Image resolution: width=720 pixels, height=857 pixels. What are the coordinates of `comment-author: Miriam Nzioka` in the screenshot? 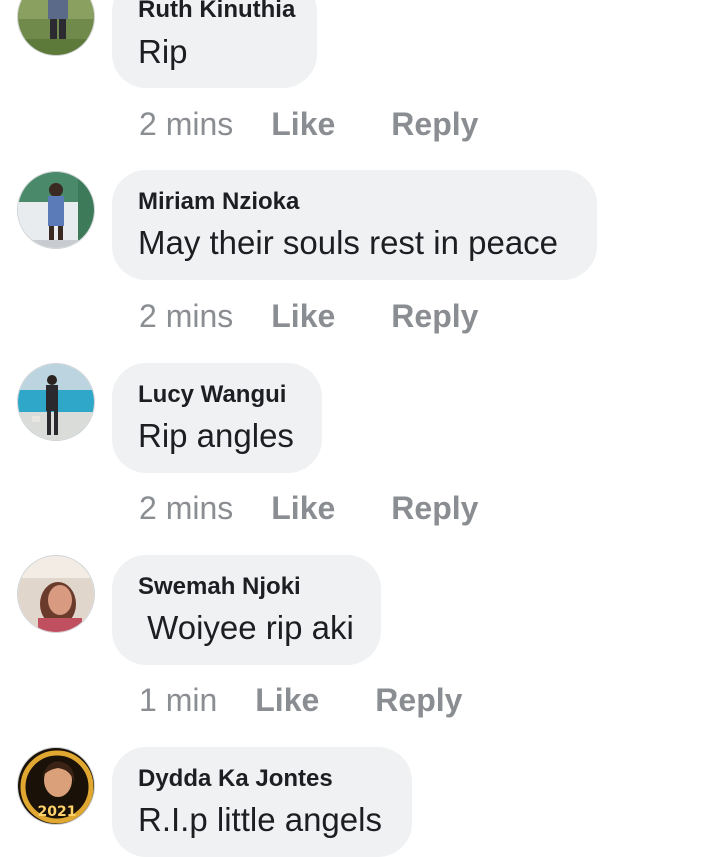 It's located at (218, 202).